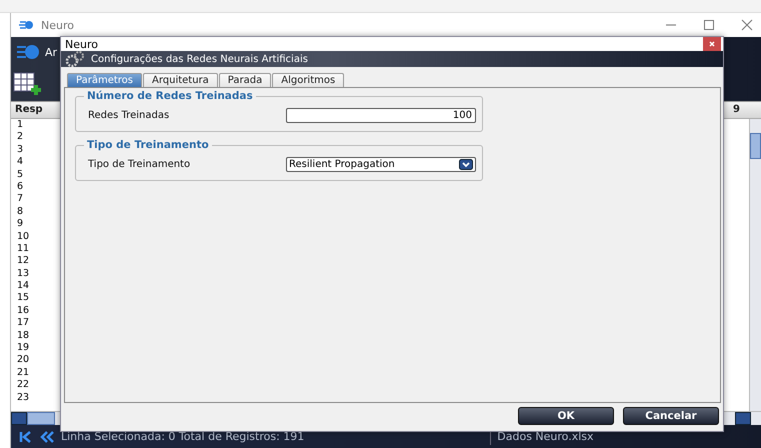  What do you see at coordinates (41, 418) in the screenshot?
I see `scrollbar-thumb` at bounding box center [41, 418].